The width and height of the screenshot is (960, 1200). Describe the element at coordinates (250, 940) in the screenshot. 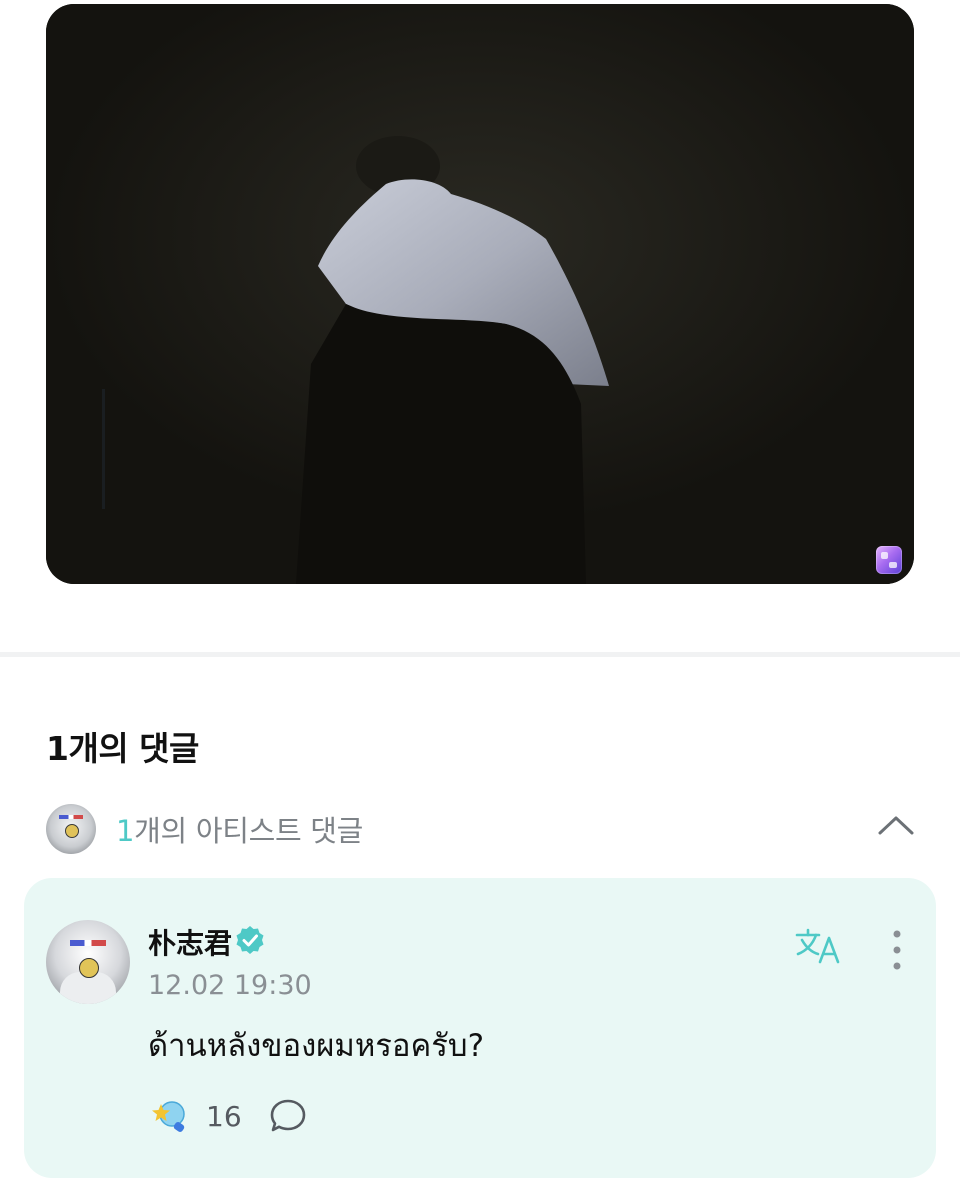

I see `verified-badge-icon` at that location.